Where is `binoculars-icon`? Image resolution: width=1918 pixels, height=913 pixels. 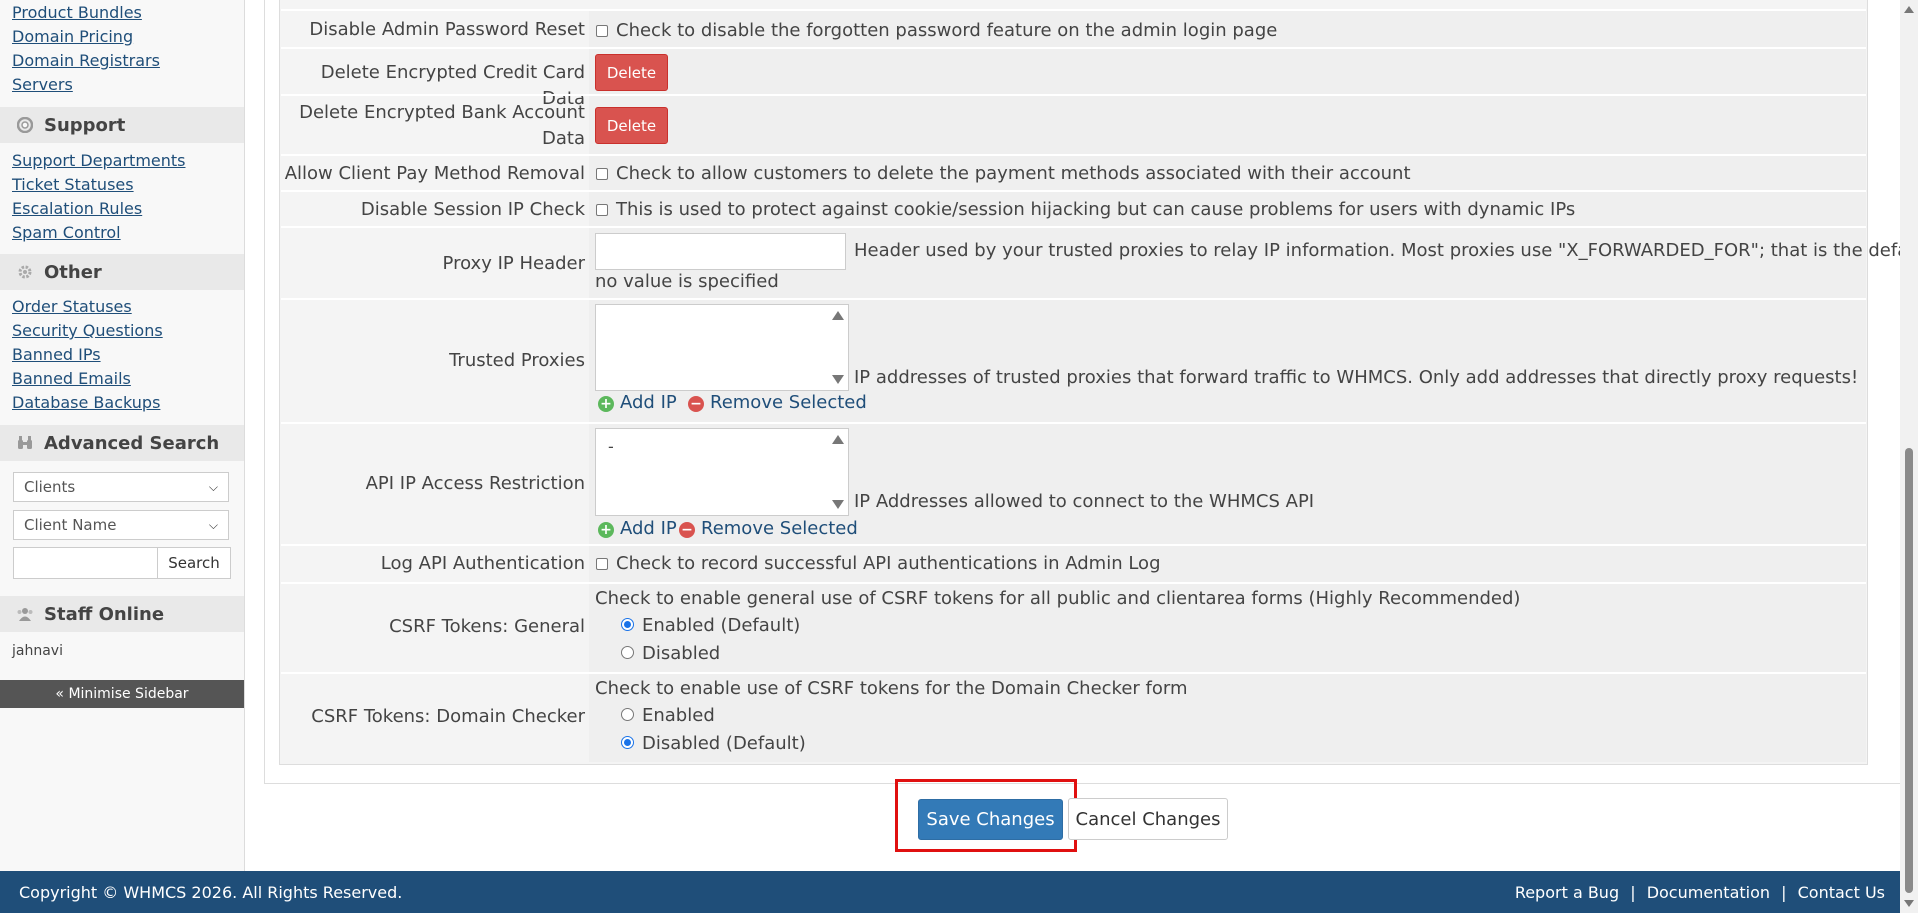
binoculars-icon is located at coordinates (25, 443).